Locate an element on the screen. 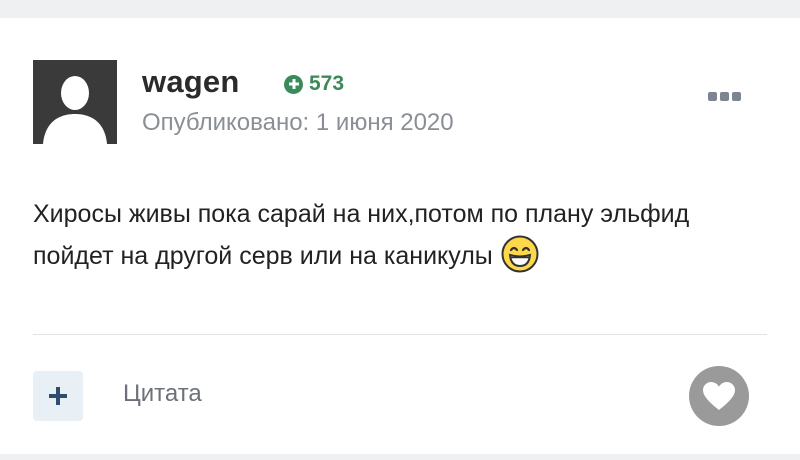 The image size is (800, 460). author-name: wagen is located at coordinates (190, 82).